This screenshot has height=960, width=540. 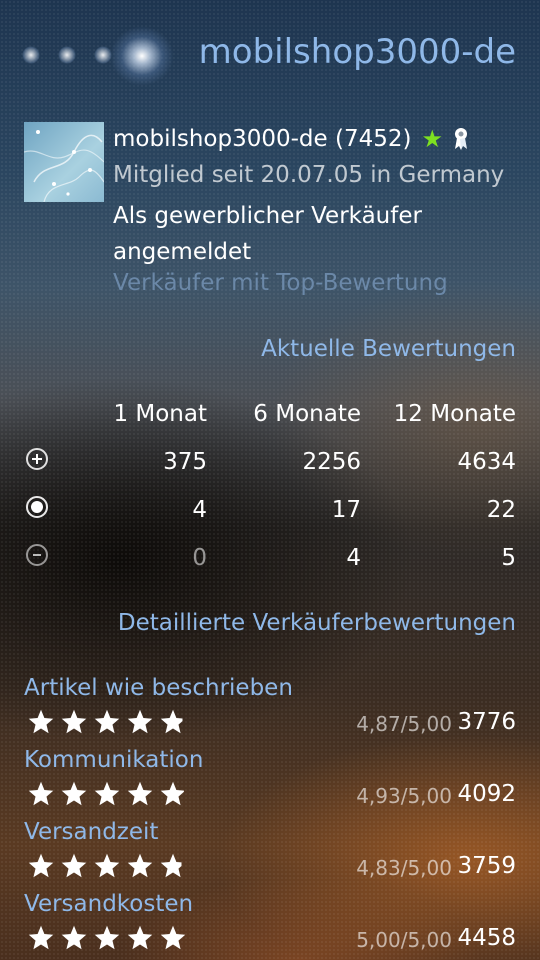 I want to click on member-since: Mitglied seit 20.07.05 in Germany, so click(x=309, y=175).